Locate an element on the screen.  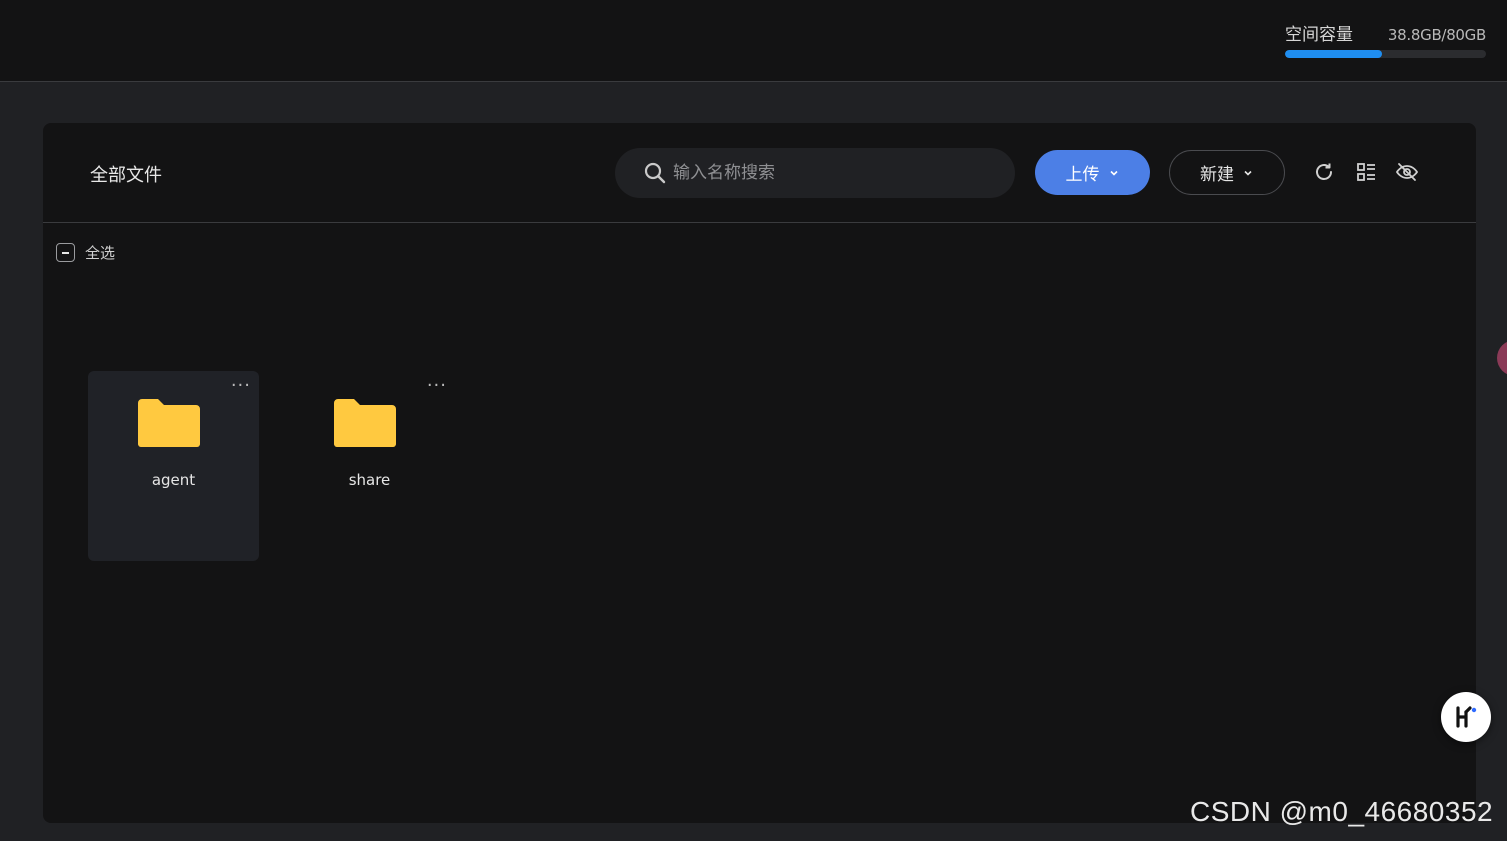
assistant-logo-icon is located at coordinates (1466, 717).